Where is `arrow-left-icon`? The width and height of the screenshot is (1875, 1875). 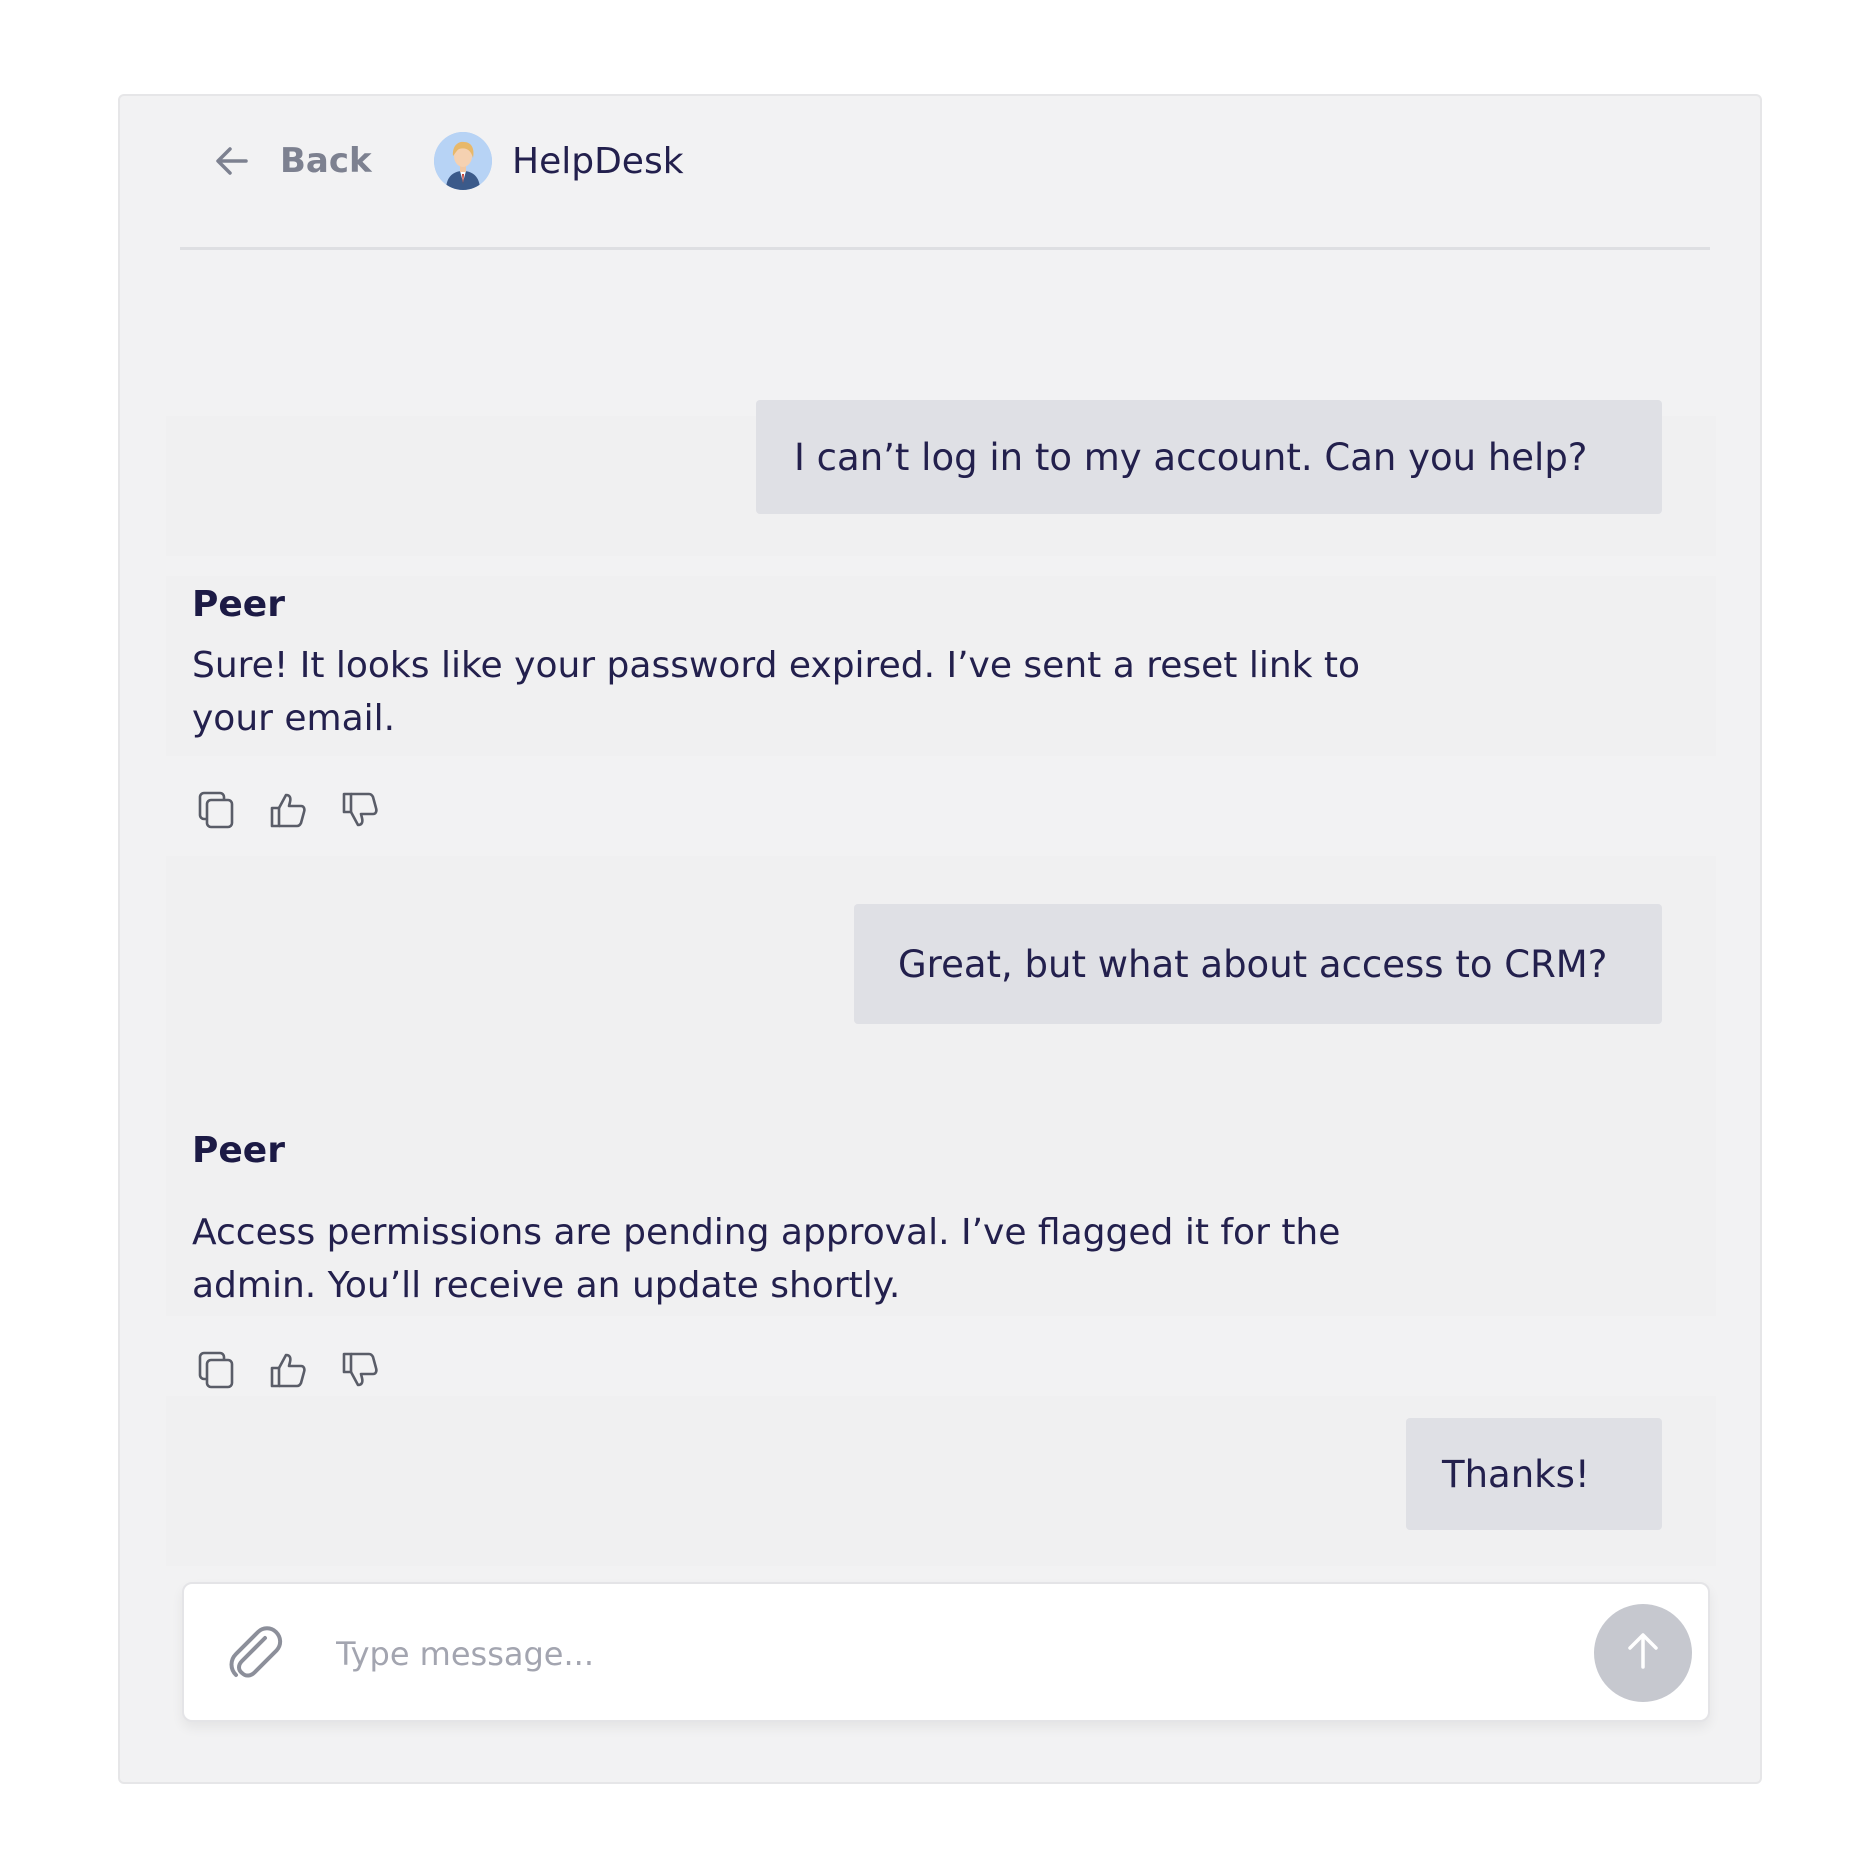 arrow-left-icon is located at coordinates (232, 161).